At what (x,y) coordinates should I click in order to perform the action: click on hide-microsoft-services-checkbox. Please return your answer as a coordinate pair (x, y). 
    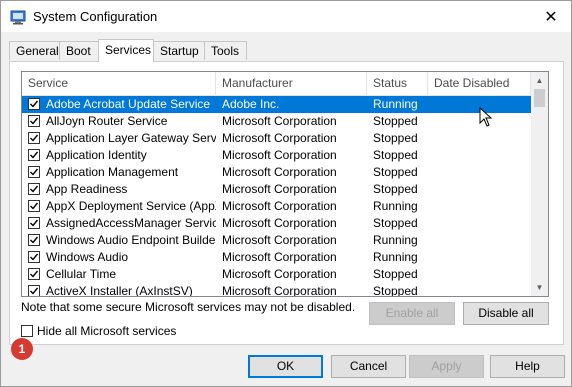
    Looking at the image, I should click on (27, 331).